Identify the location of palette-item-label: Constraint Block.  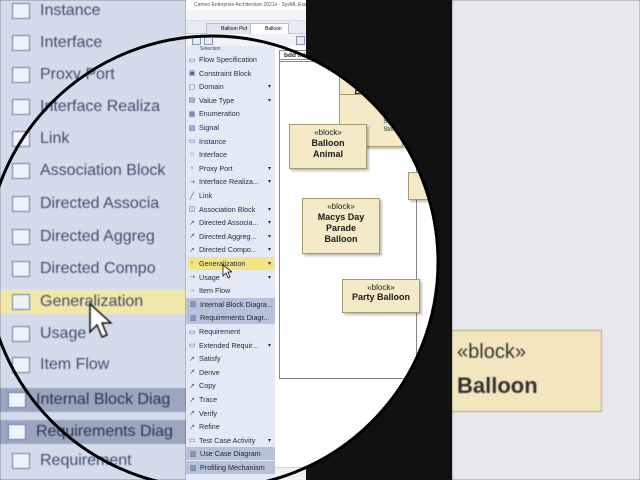
(225, 73).